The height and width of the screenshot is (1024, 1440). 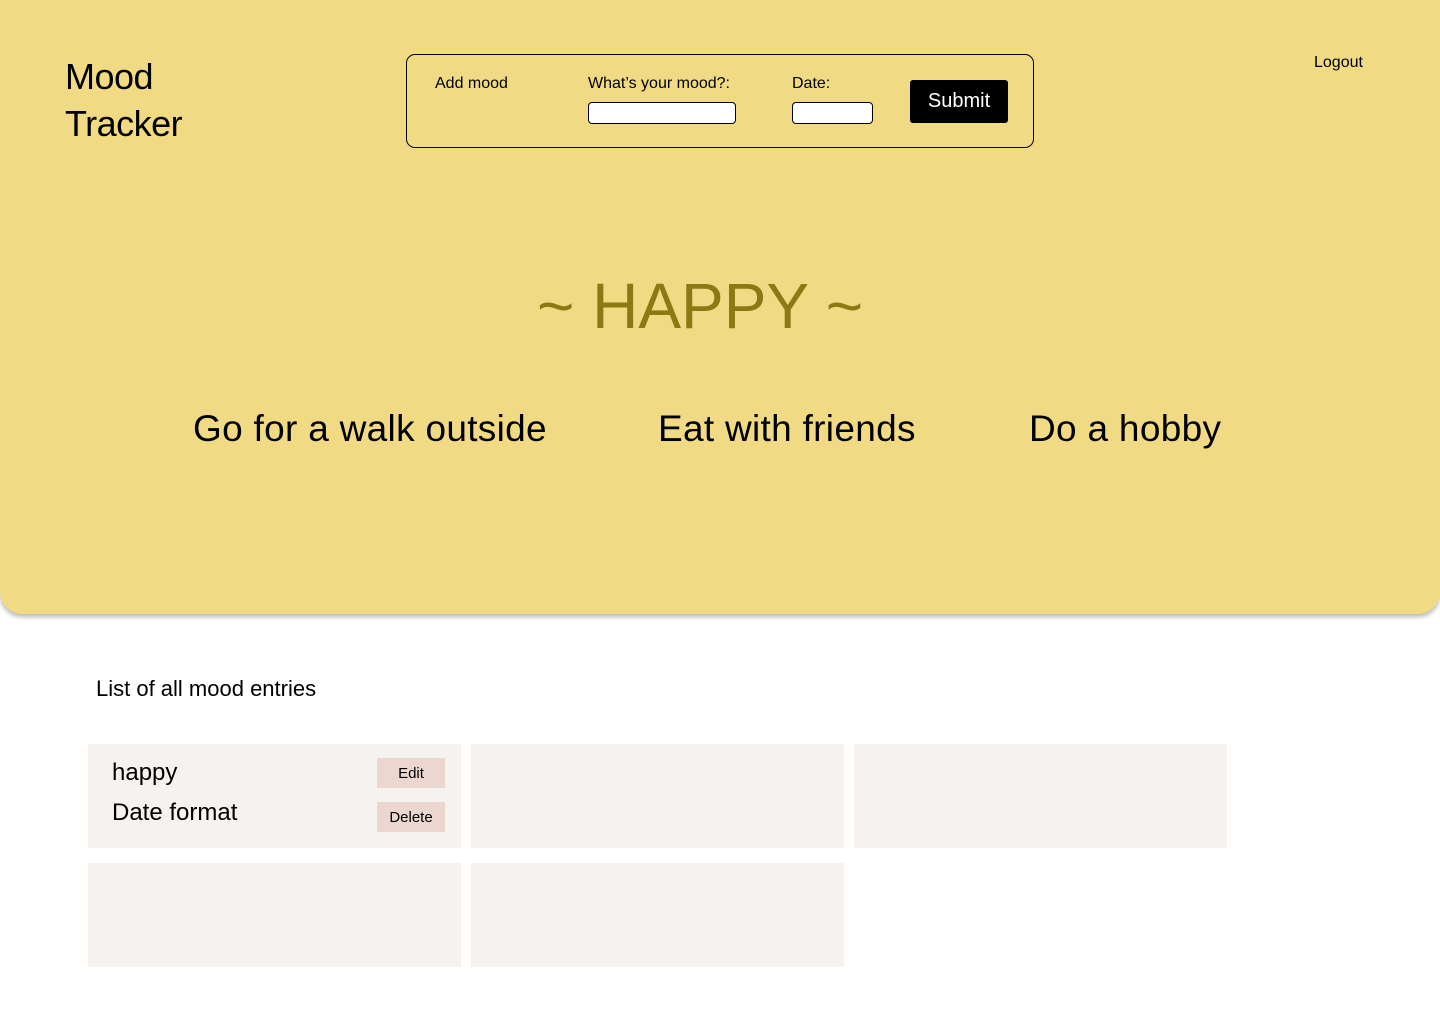 I want to click on suggestion-item: Do a hobby, so click(x=1125, y=428).